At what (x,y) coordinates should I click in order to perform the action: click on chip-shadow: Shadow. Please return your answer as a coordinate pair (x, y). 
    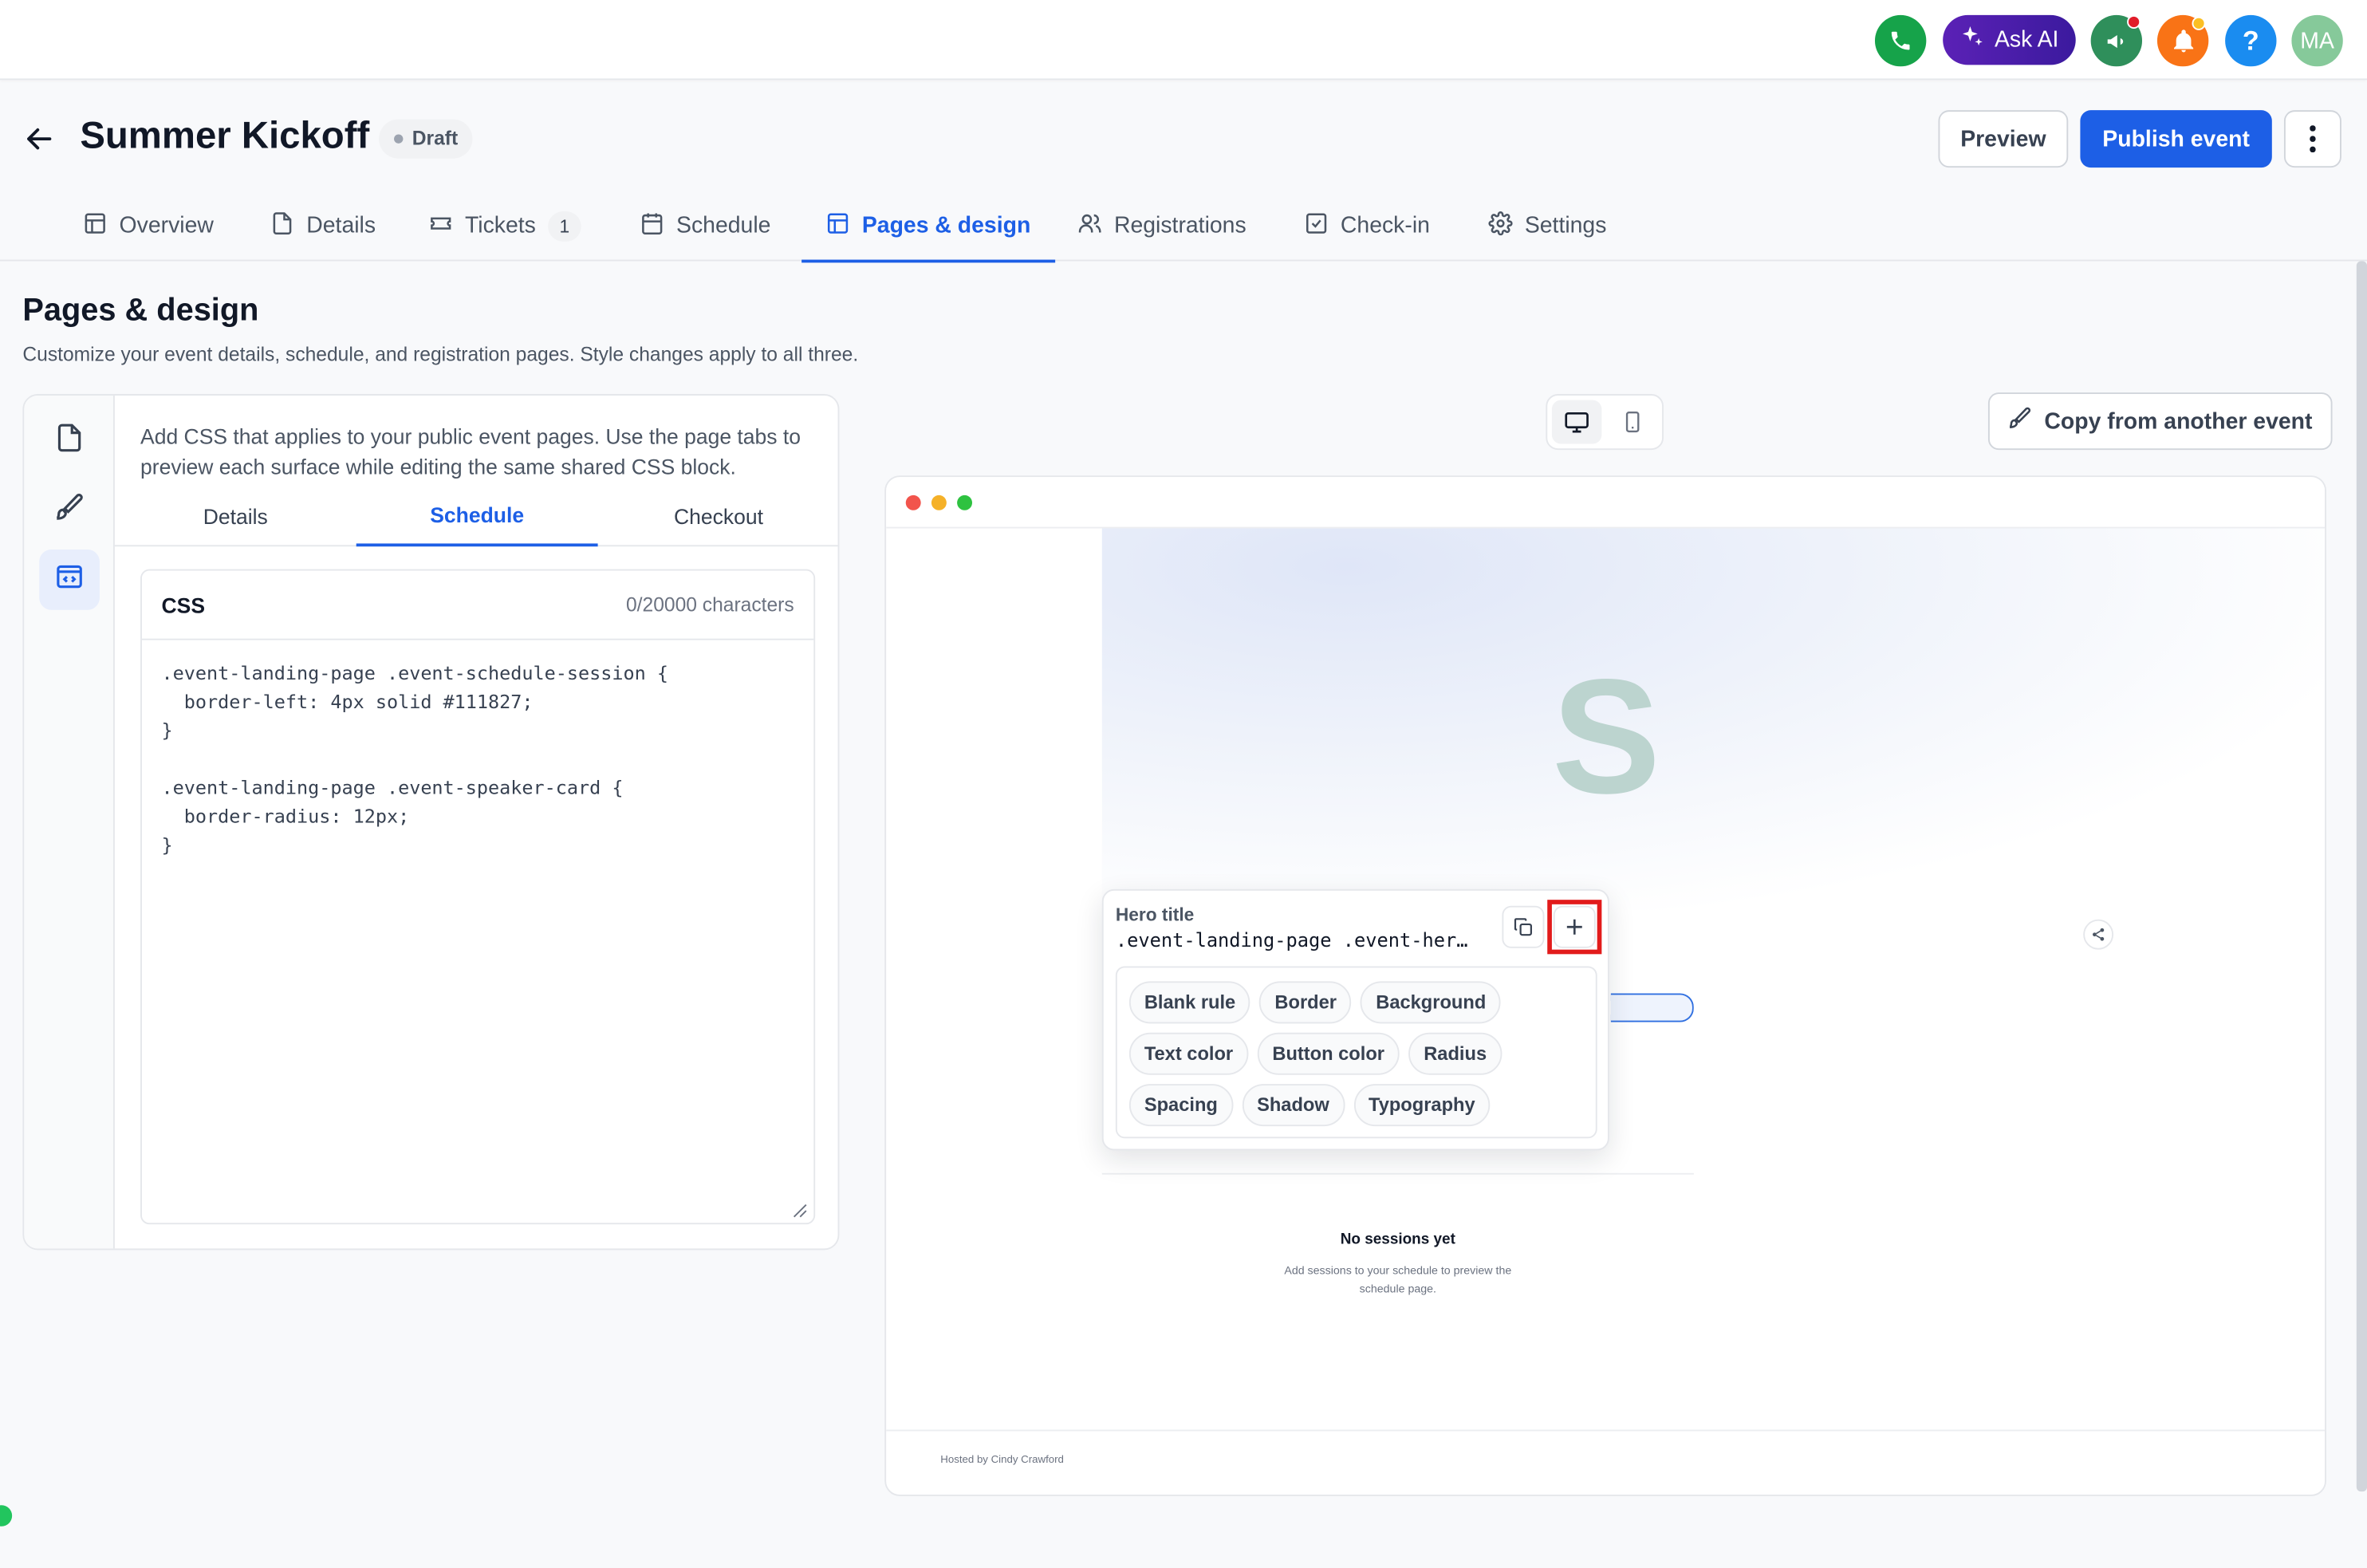
    Looking at the image, I should click on (1293, 1106).